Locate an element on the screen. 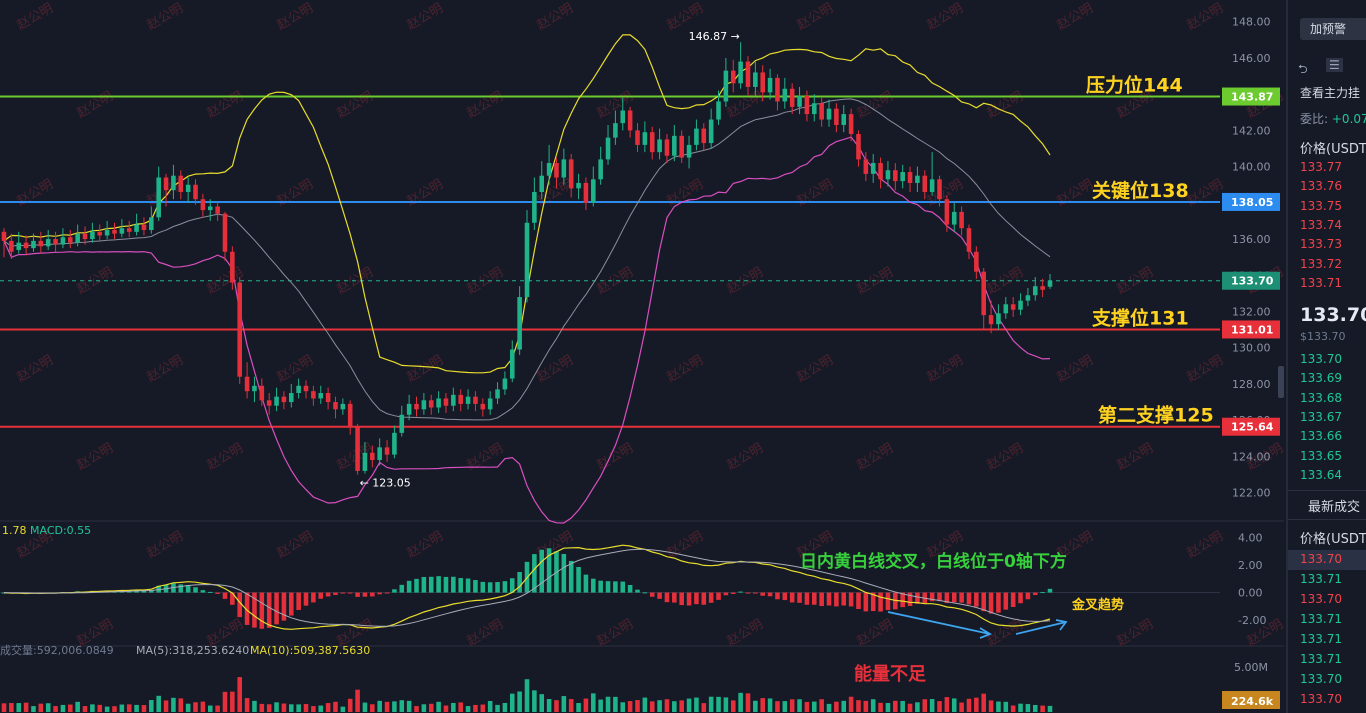 The height and width of the screenshot is (713, 1366). orderbook-layout-icon: ☰ is located at coordinates (1334, 65).